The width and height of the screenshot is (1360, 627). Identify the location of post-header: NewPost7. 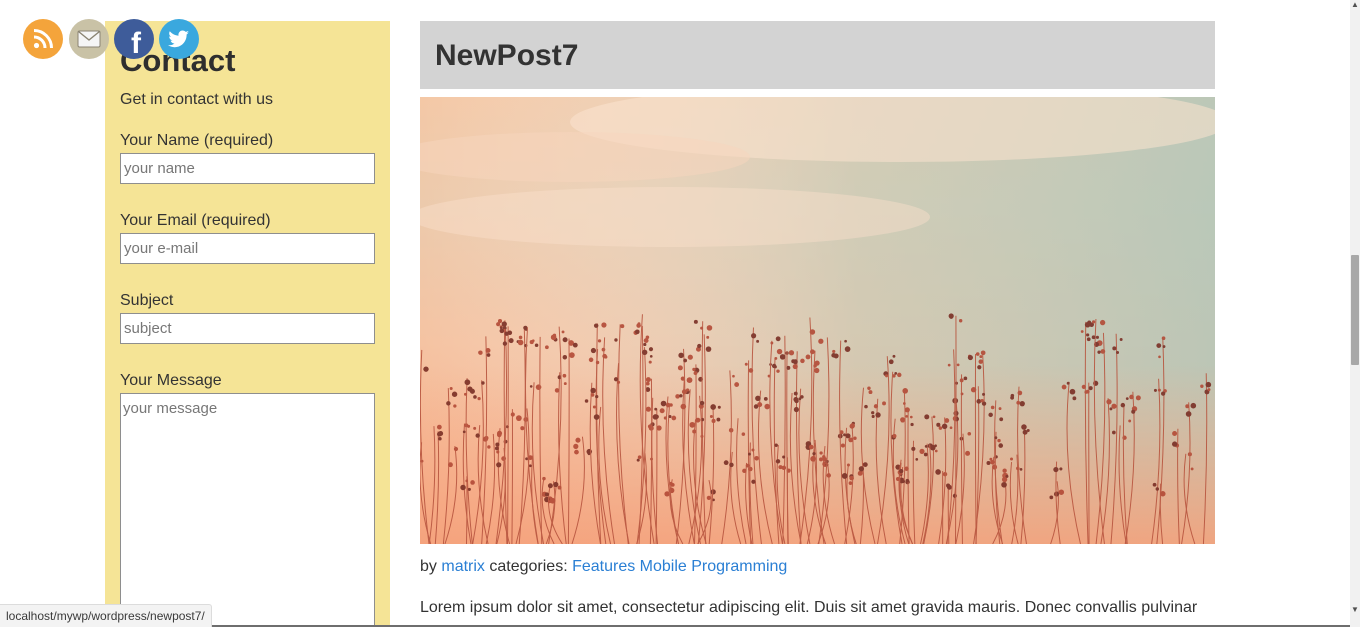
(817, 55).